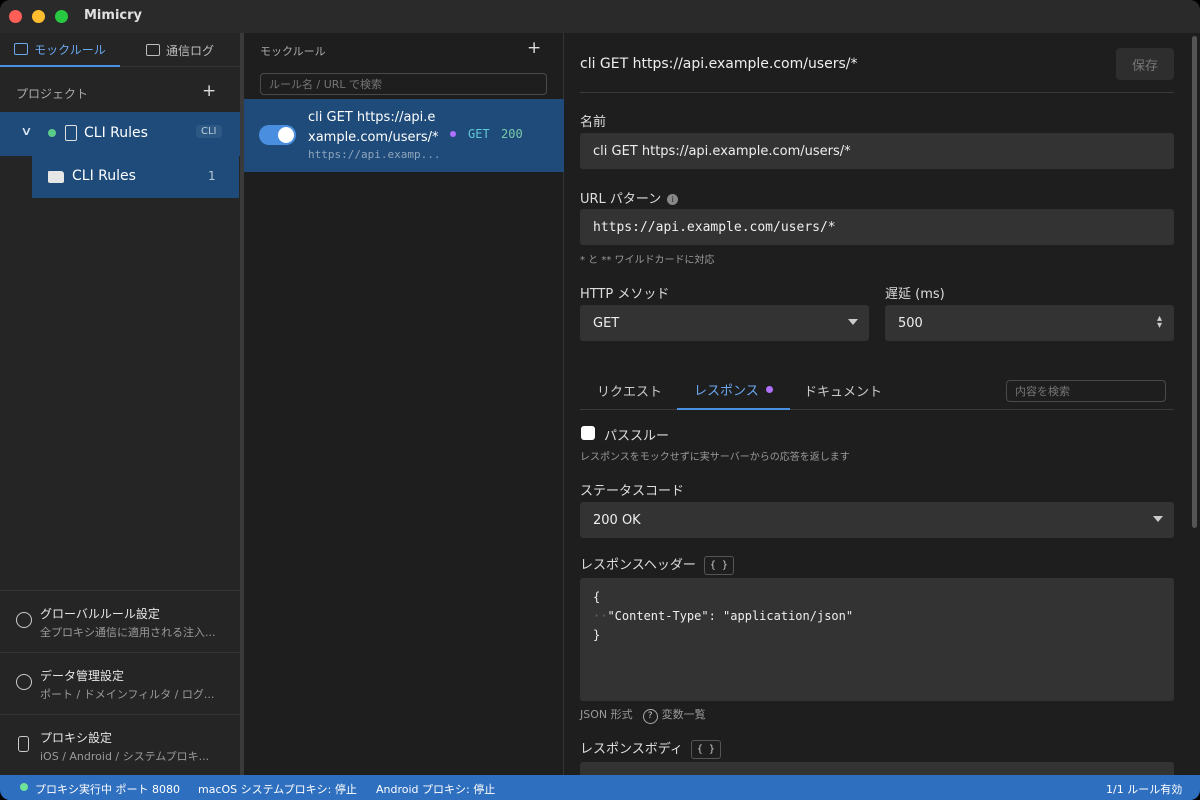  Describe the element at coordinates (877, 92) in the screenshot. I see `divider` at that location.